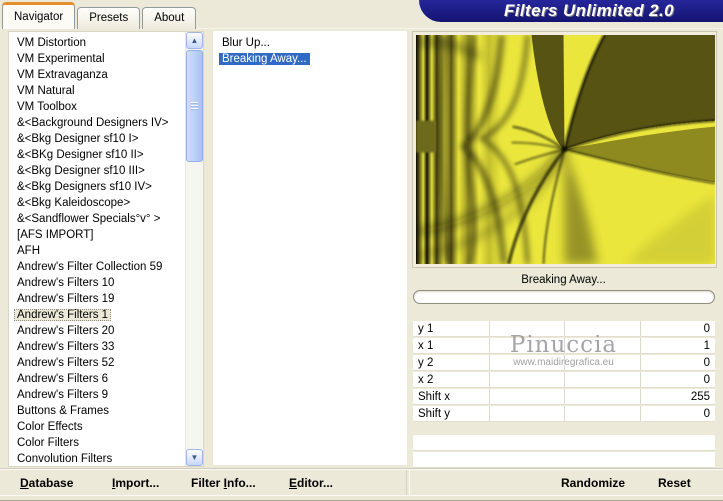  I want to click on category-item: Color Filters, so click(97, 443).